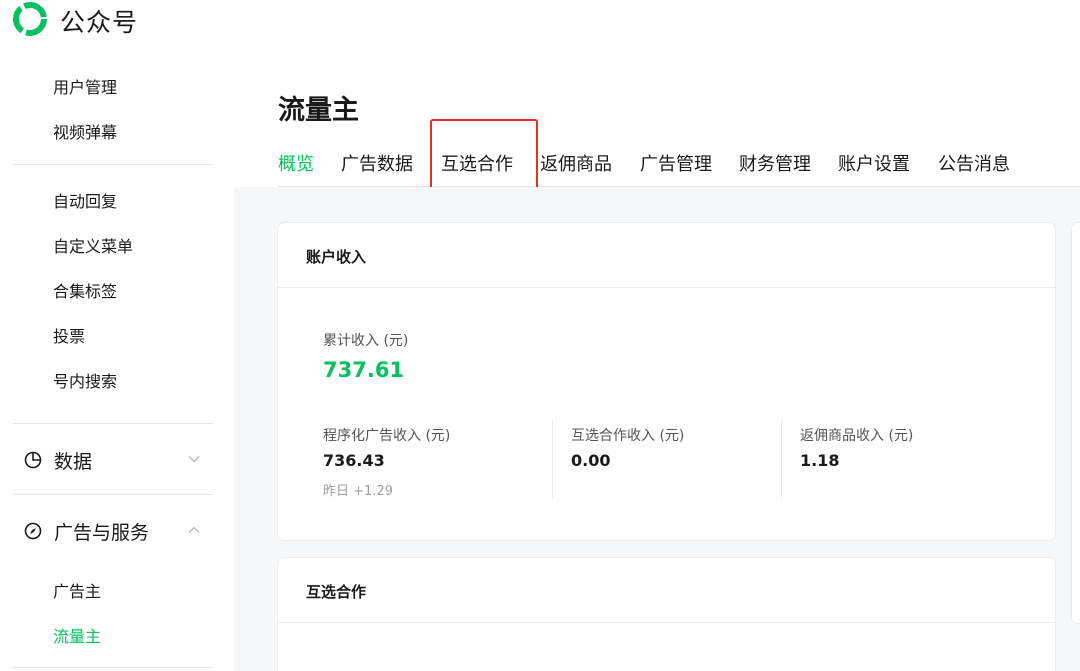 This screenshot has height=671, width=1080. I want to click on sidebar-item-advertiser: 广告主, so click(77, 590).